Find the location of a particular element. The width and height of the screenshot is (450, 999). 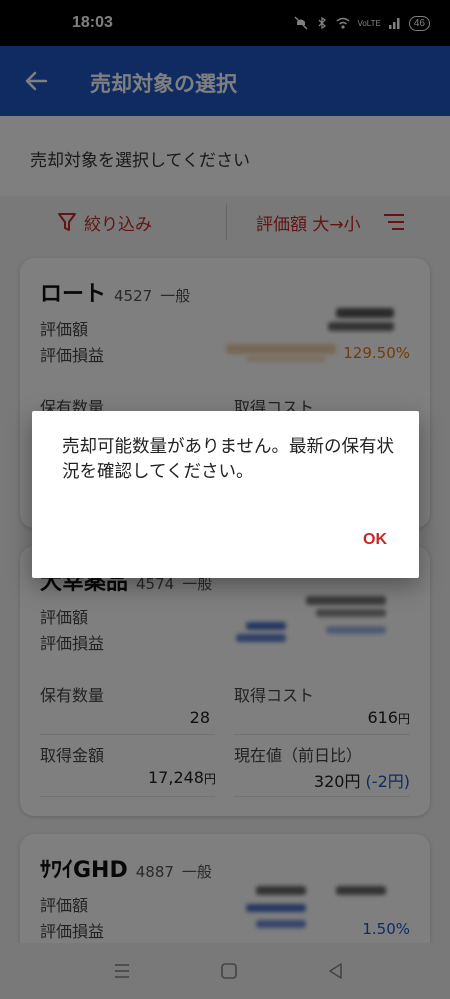

ok-button: OK is located at coordinates (375, 540).